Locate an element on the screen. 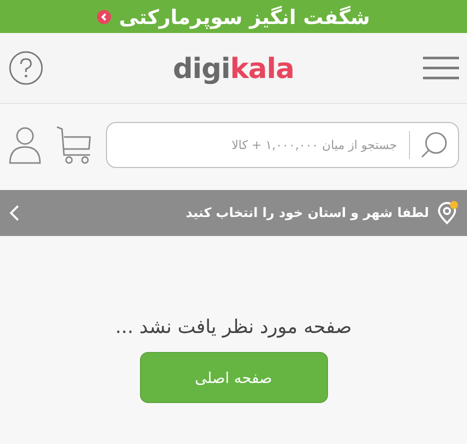 Image resolution: width=467 pixels, height=444 pixels. promo-banner: شگفت انگیز سوپرمارکتی is located at coordinates (233, 16).